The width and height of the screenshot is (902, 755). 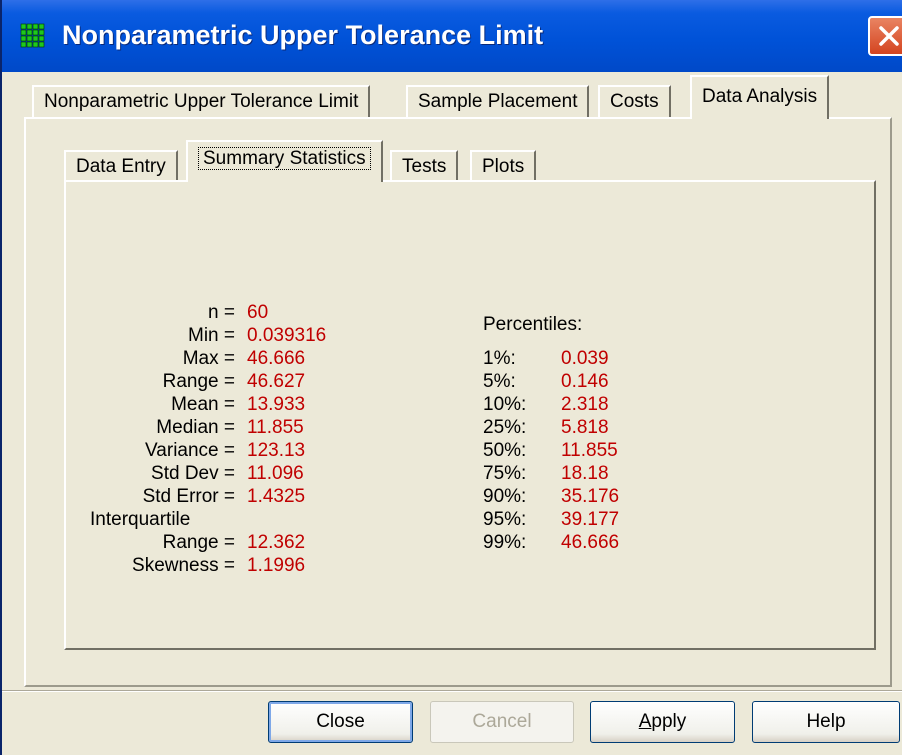 I want to click on stat-value-range: 46.627, so click(x=276, y=381).